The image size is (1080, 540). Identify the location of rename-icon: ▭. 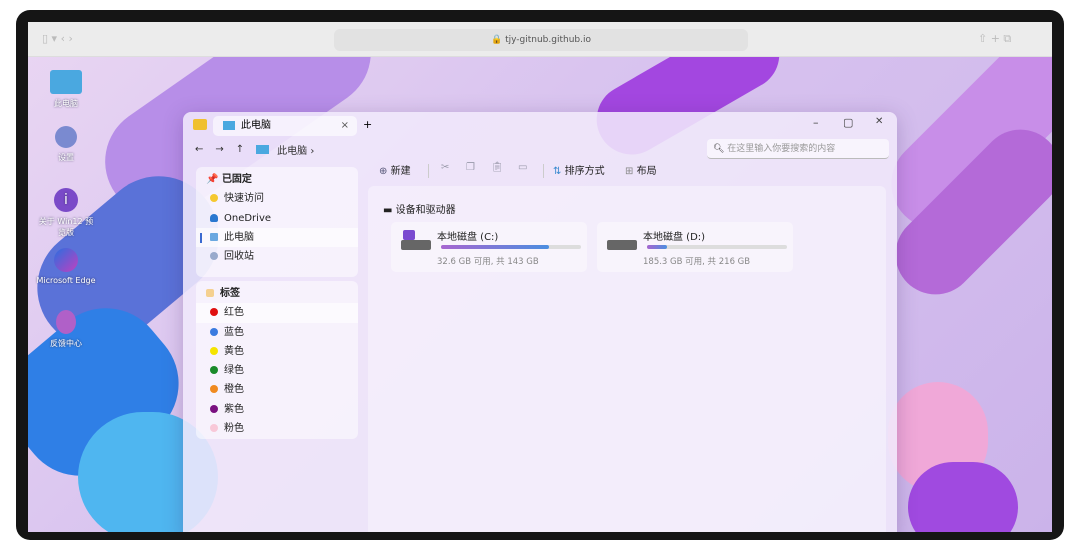
(522, 167).